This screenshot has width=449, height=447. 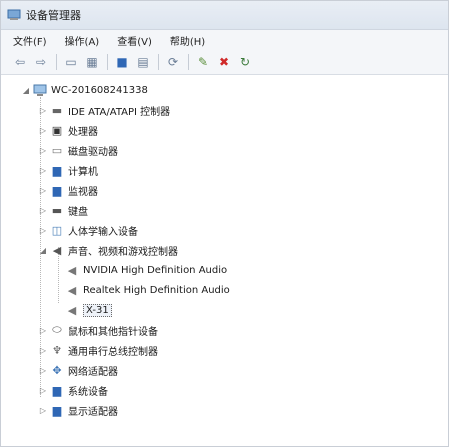 I want to click on network-icon: ✥, so click(x=57, y=370).